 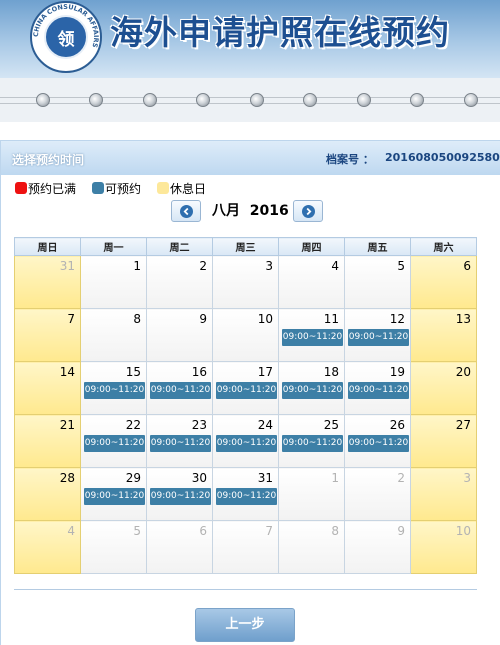 I want to click on logo-emblem: 领, so click(x=66, y=37).